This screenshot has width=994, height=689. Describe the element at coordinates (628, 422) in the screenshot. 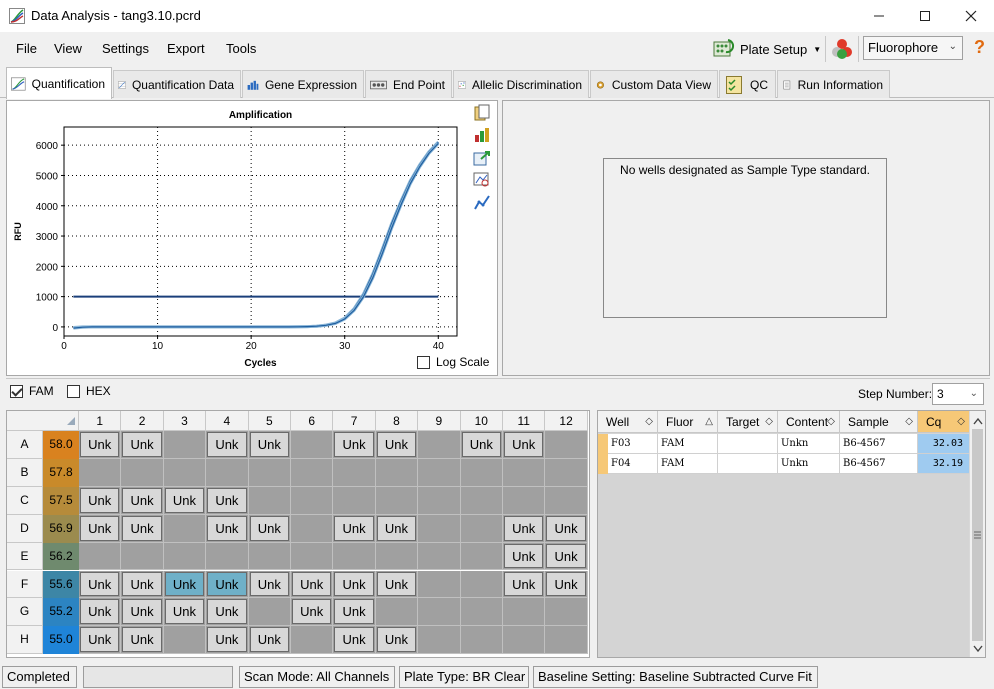

I see `column-header: Well ◇` at that location.